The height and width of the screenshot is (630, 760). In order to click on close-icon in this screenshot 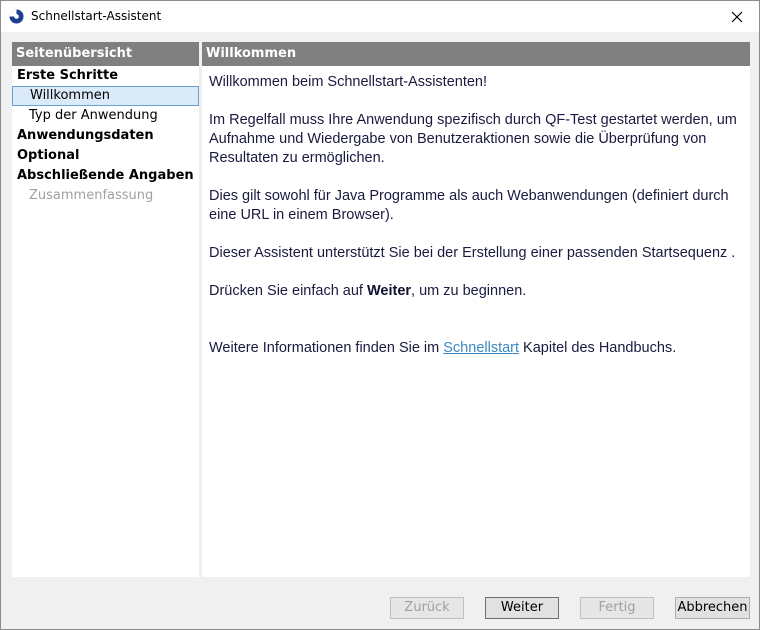, I will do `click(737, 17)`.